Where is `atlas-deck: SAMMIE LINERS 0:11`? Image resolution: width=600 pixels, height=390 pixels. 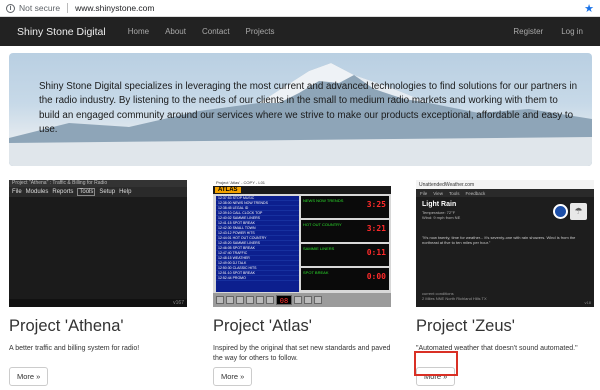
atlas-deck: SAMMIE LINERS 0:11 is located at coordinates (345, 255).